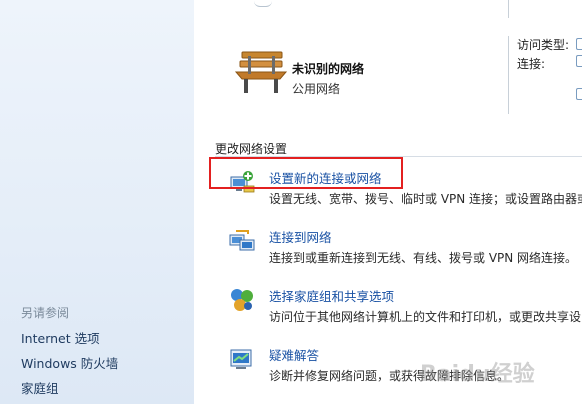  I want to click on homegroup-icon, so click(242, 300).